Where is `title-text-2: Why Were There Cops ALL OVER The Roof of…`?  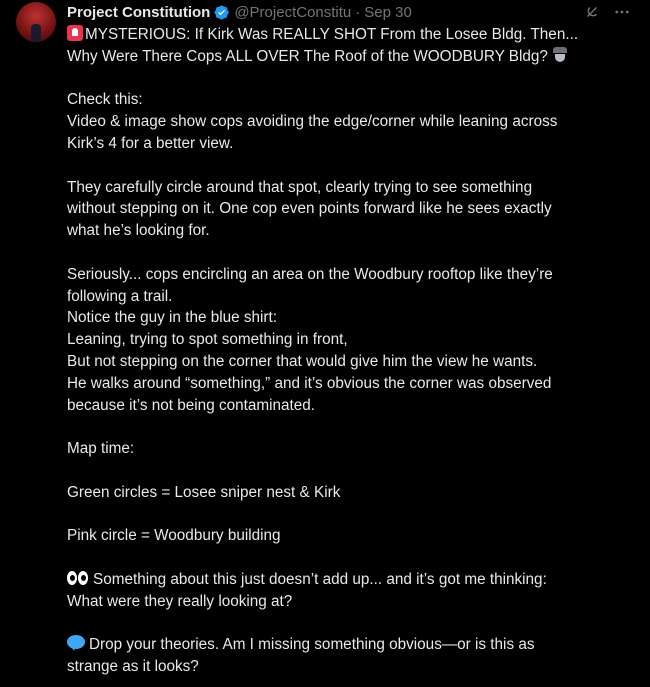 title-text-2: Why Were There Cops ALL OVER The Roof of… is located at coordinates (307, 56).